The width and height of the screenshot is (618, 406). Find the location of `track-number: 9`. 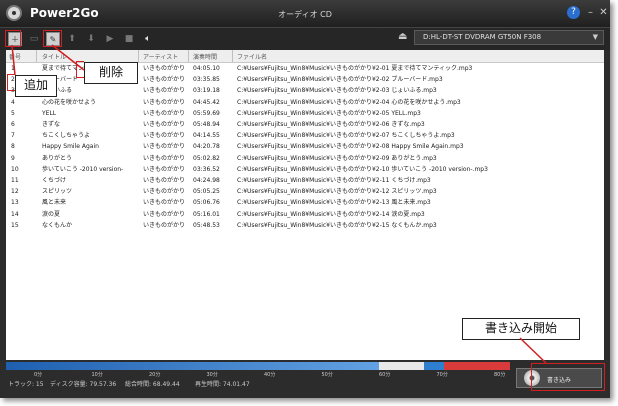

track-number: 9 is located at coordinates (13, 158).